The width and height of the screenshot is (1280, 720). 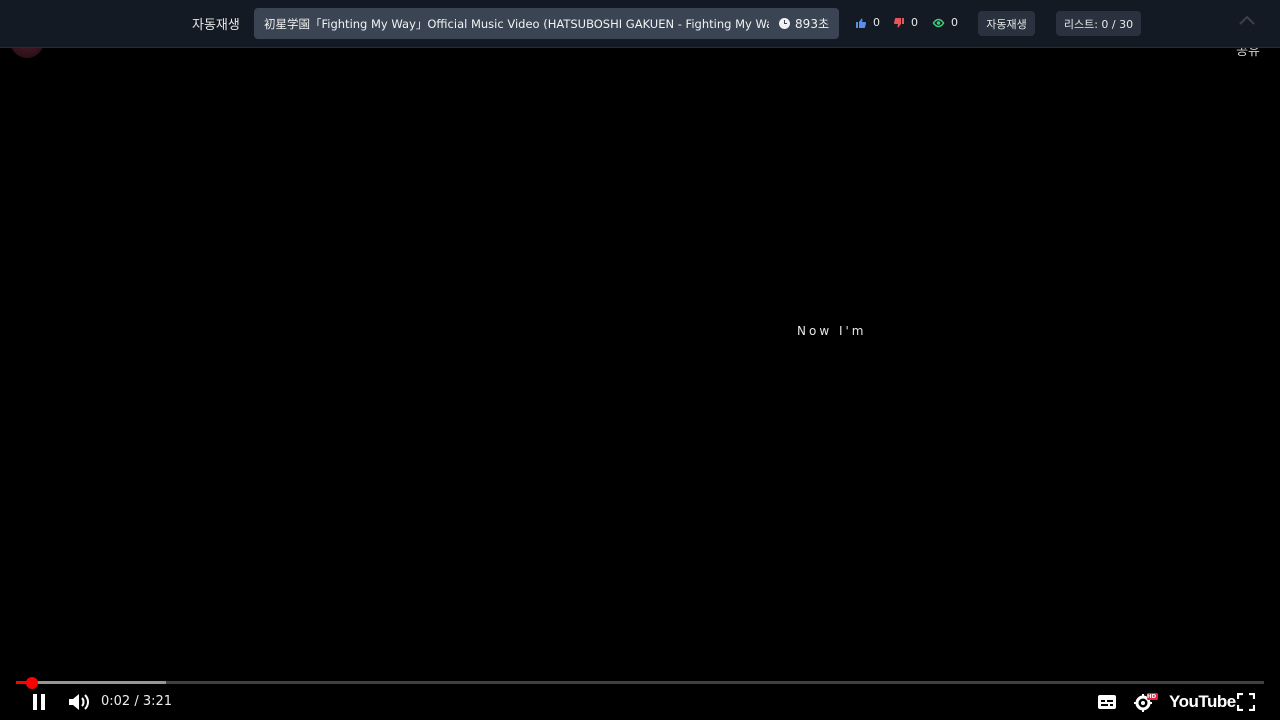 I want to click on collapse-icon, so click(x=1247, y=20).